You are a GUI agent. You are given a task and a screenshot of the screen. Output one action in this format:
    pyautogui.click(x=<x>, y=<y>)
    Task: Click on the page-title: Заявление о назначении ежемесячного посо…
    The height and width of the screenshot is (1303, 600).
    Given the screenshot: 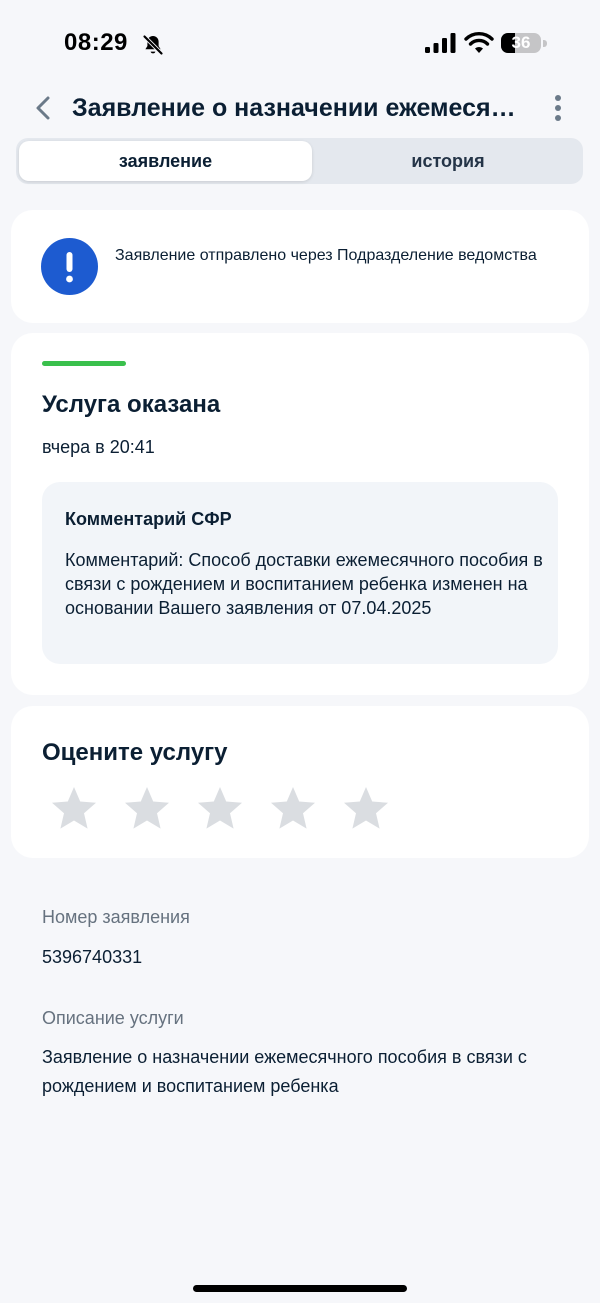 What is the action you would take?
    pyautogui.click(x=295, y=108)
    